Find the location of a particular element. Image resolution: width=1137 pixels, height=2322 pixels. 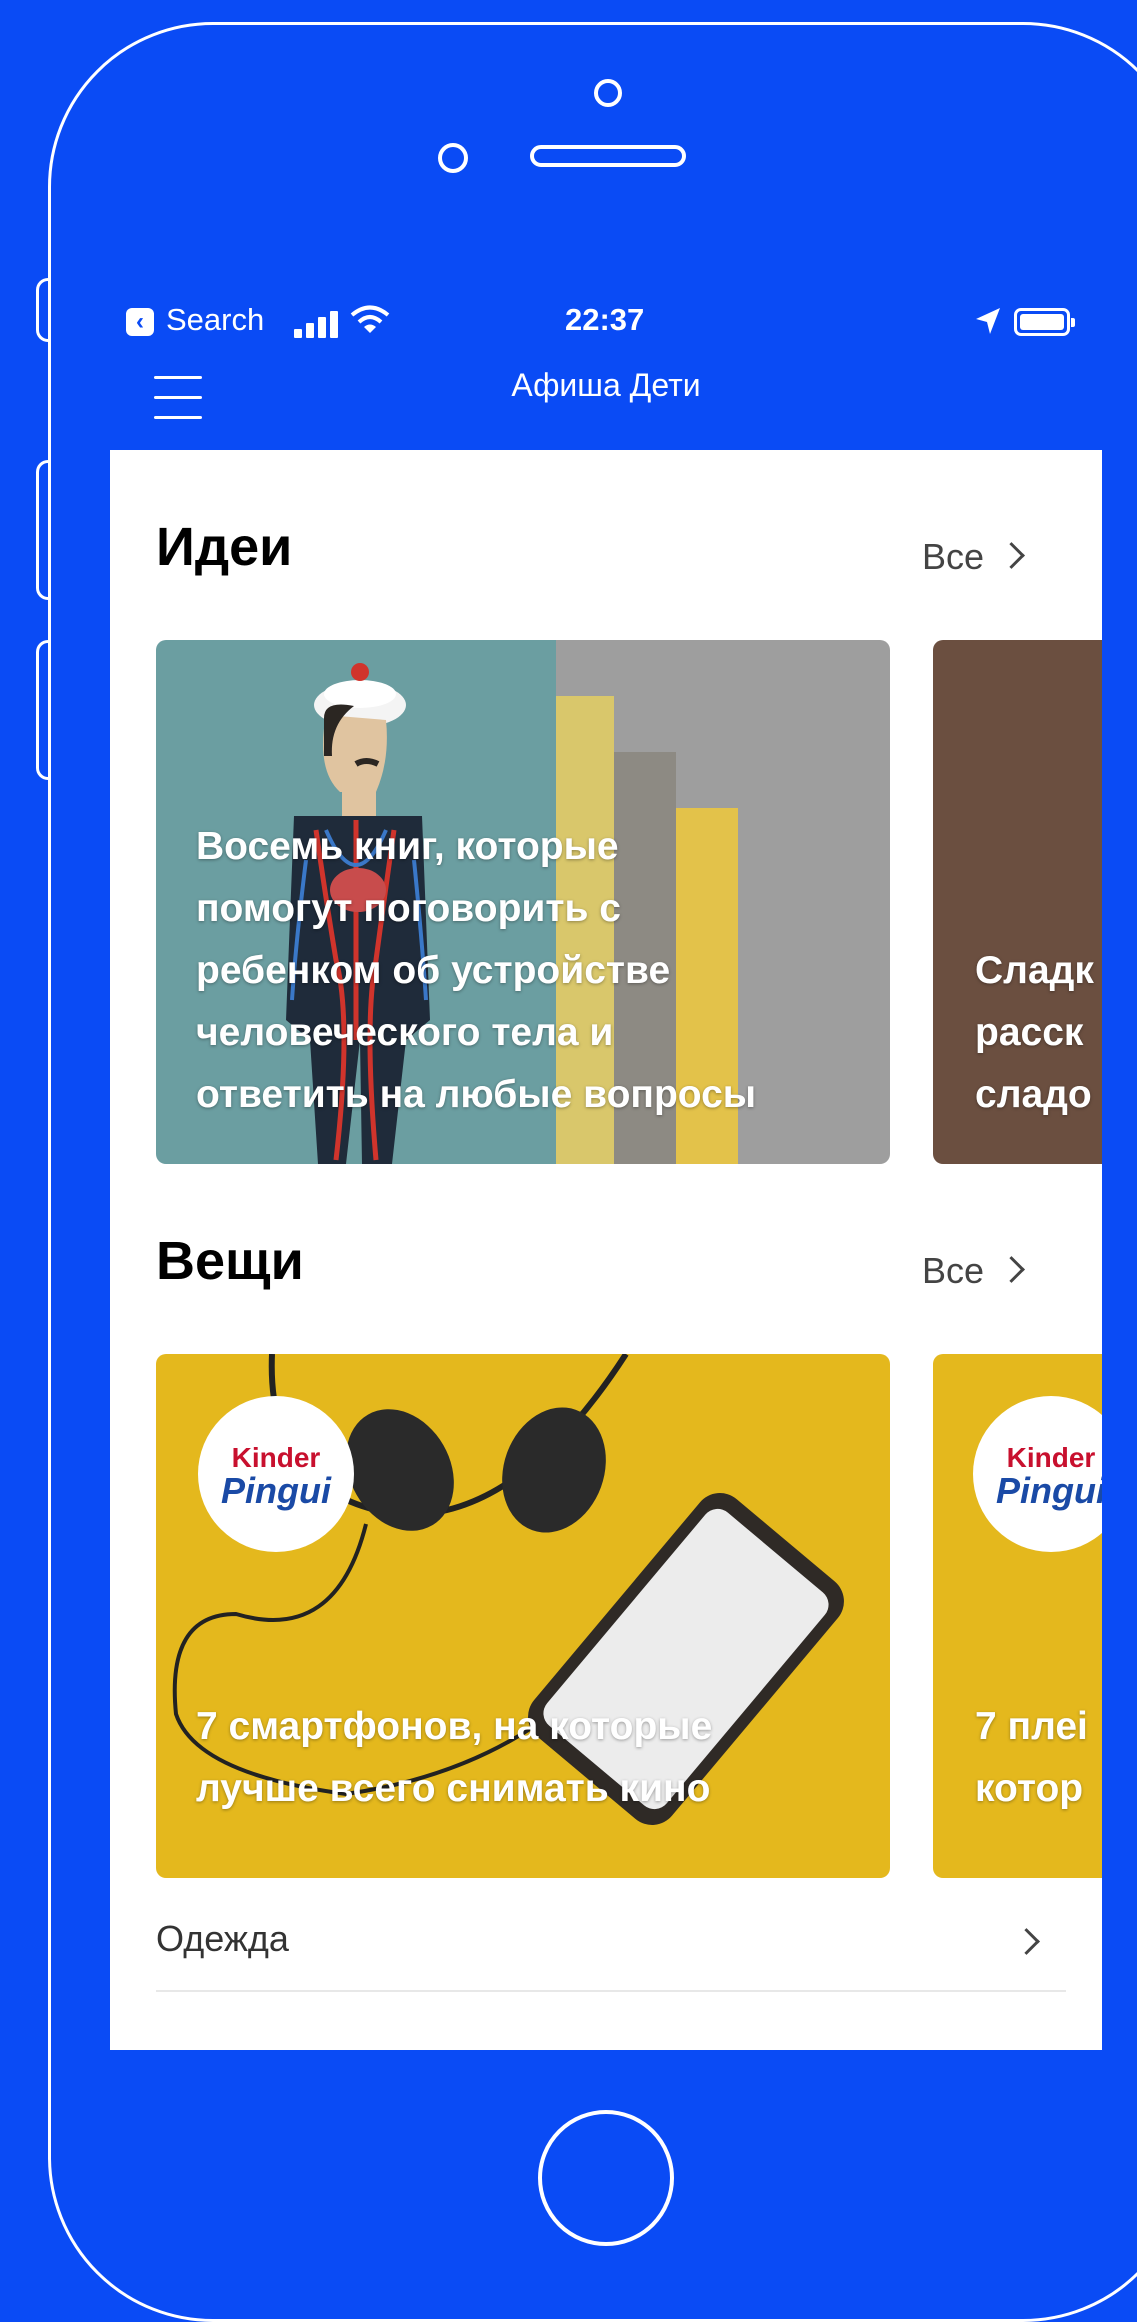

volume-up-button is located at coordinates (43, 530).